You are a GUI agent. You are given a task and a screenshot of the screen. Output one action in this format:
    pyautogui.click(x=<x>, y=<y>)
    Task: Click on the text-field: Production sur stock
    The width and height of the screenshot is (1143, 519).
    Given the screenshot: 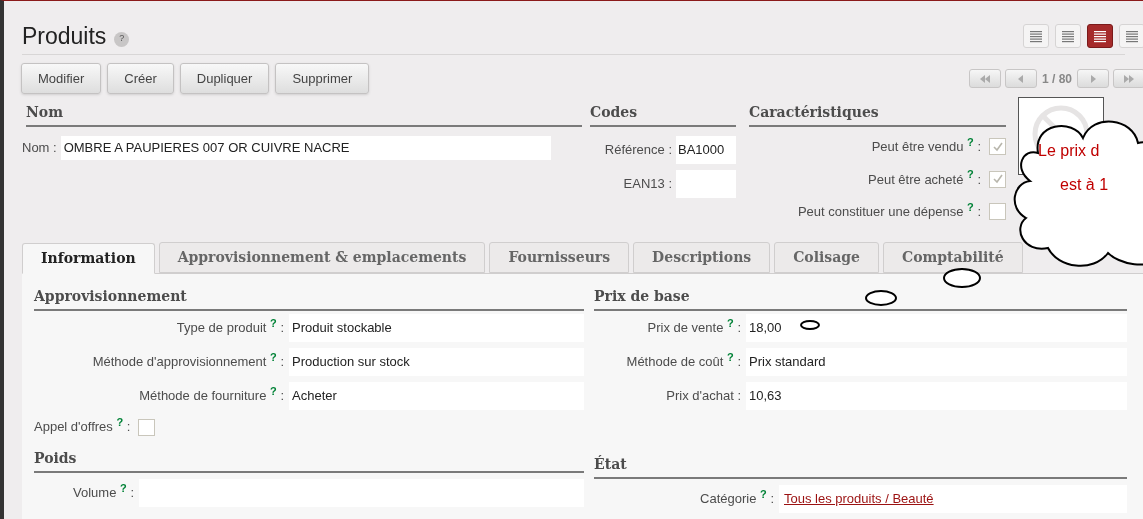 What is the action you would take?
    pyautogui.click(x=436, y=362)
    